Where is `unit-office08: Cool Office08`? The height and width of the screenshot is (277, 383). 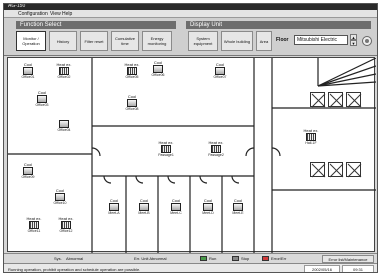 unit-office08: Cool Office08 is located at coordinates (132, 105).